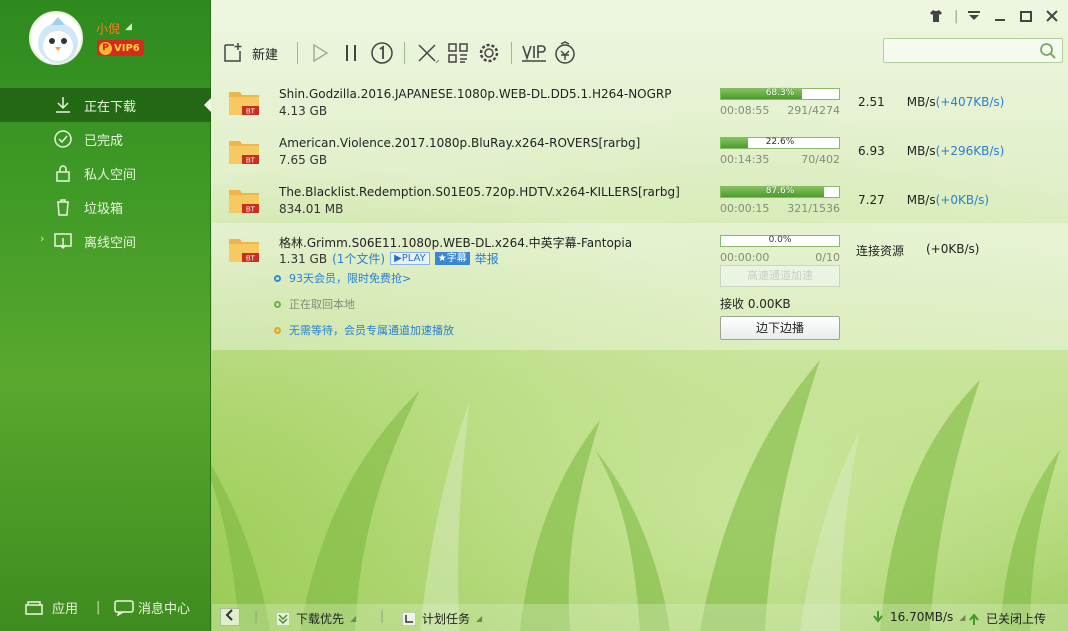 This screenshot has width=1068, height=631. What do you see at coordinates (110, 107) in the screenshot?
I see `sidebar-item-label: 正在下载` at bounding box center [110, 107].